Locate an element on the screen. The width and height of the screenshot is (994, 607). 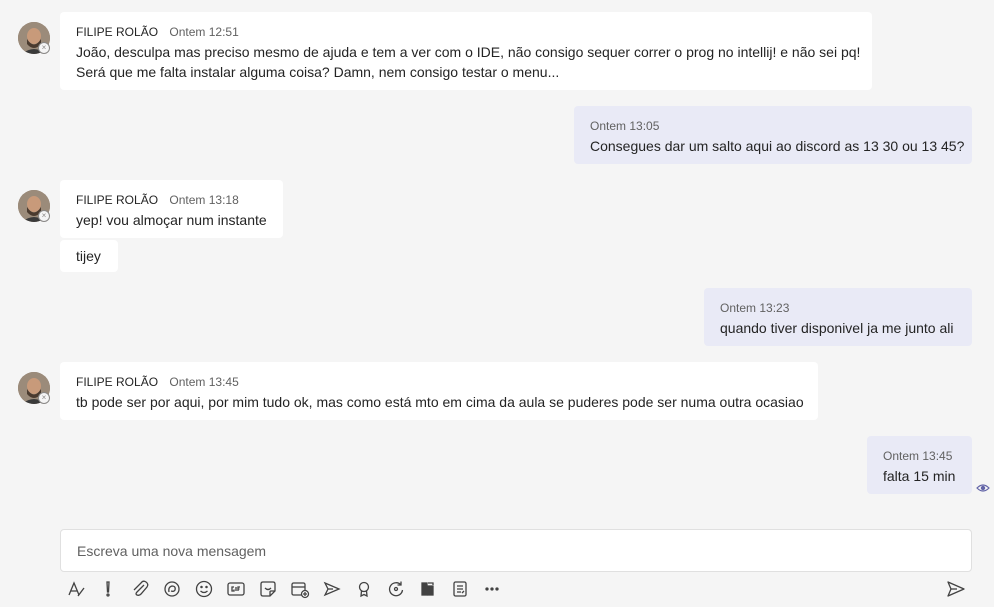
send-button is located at coordinates (956, 589).